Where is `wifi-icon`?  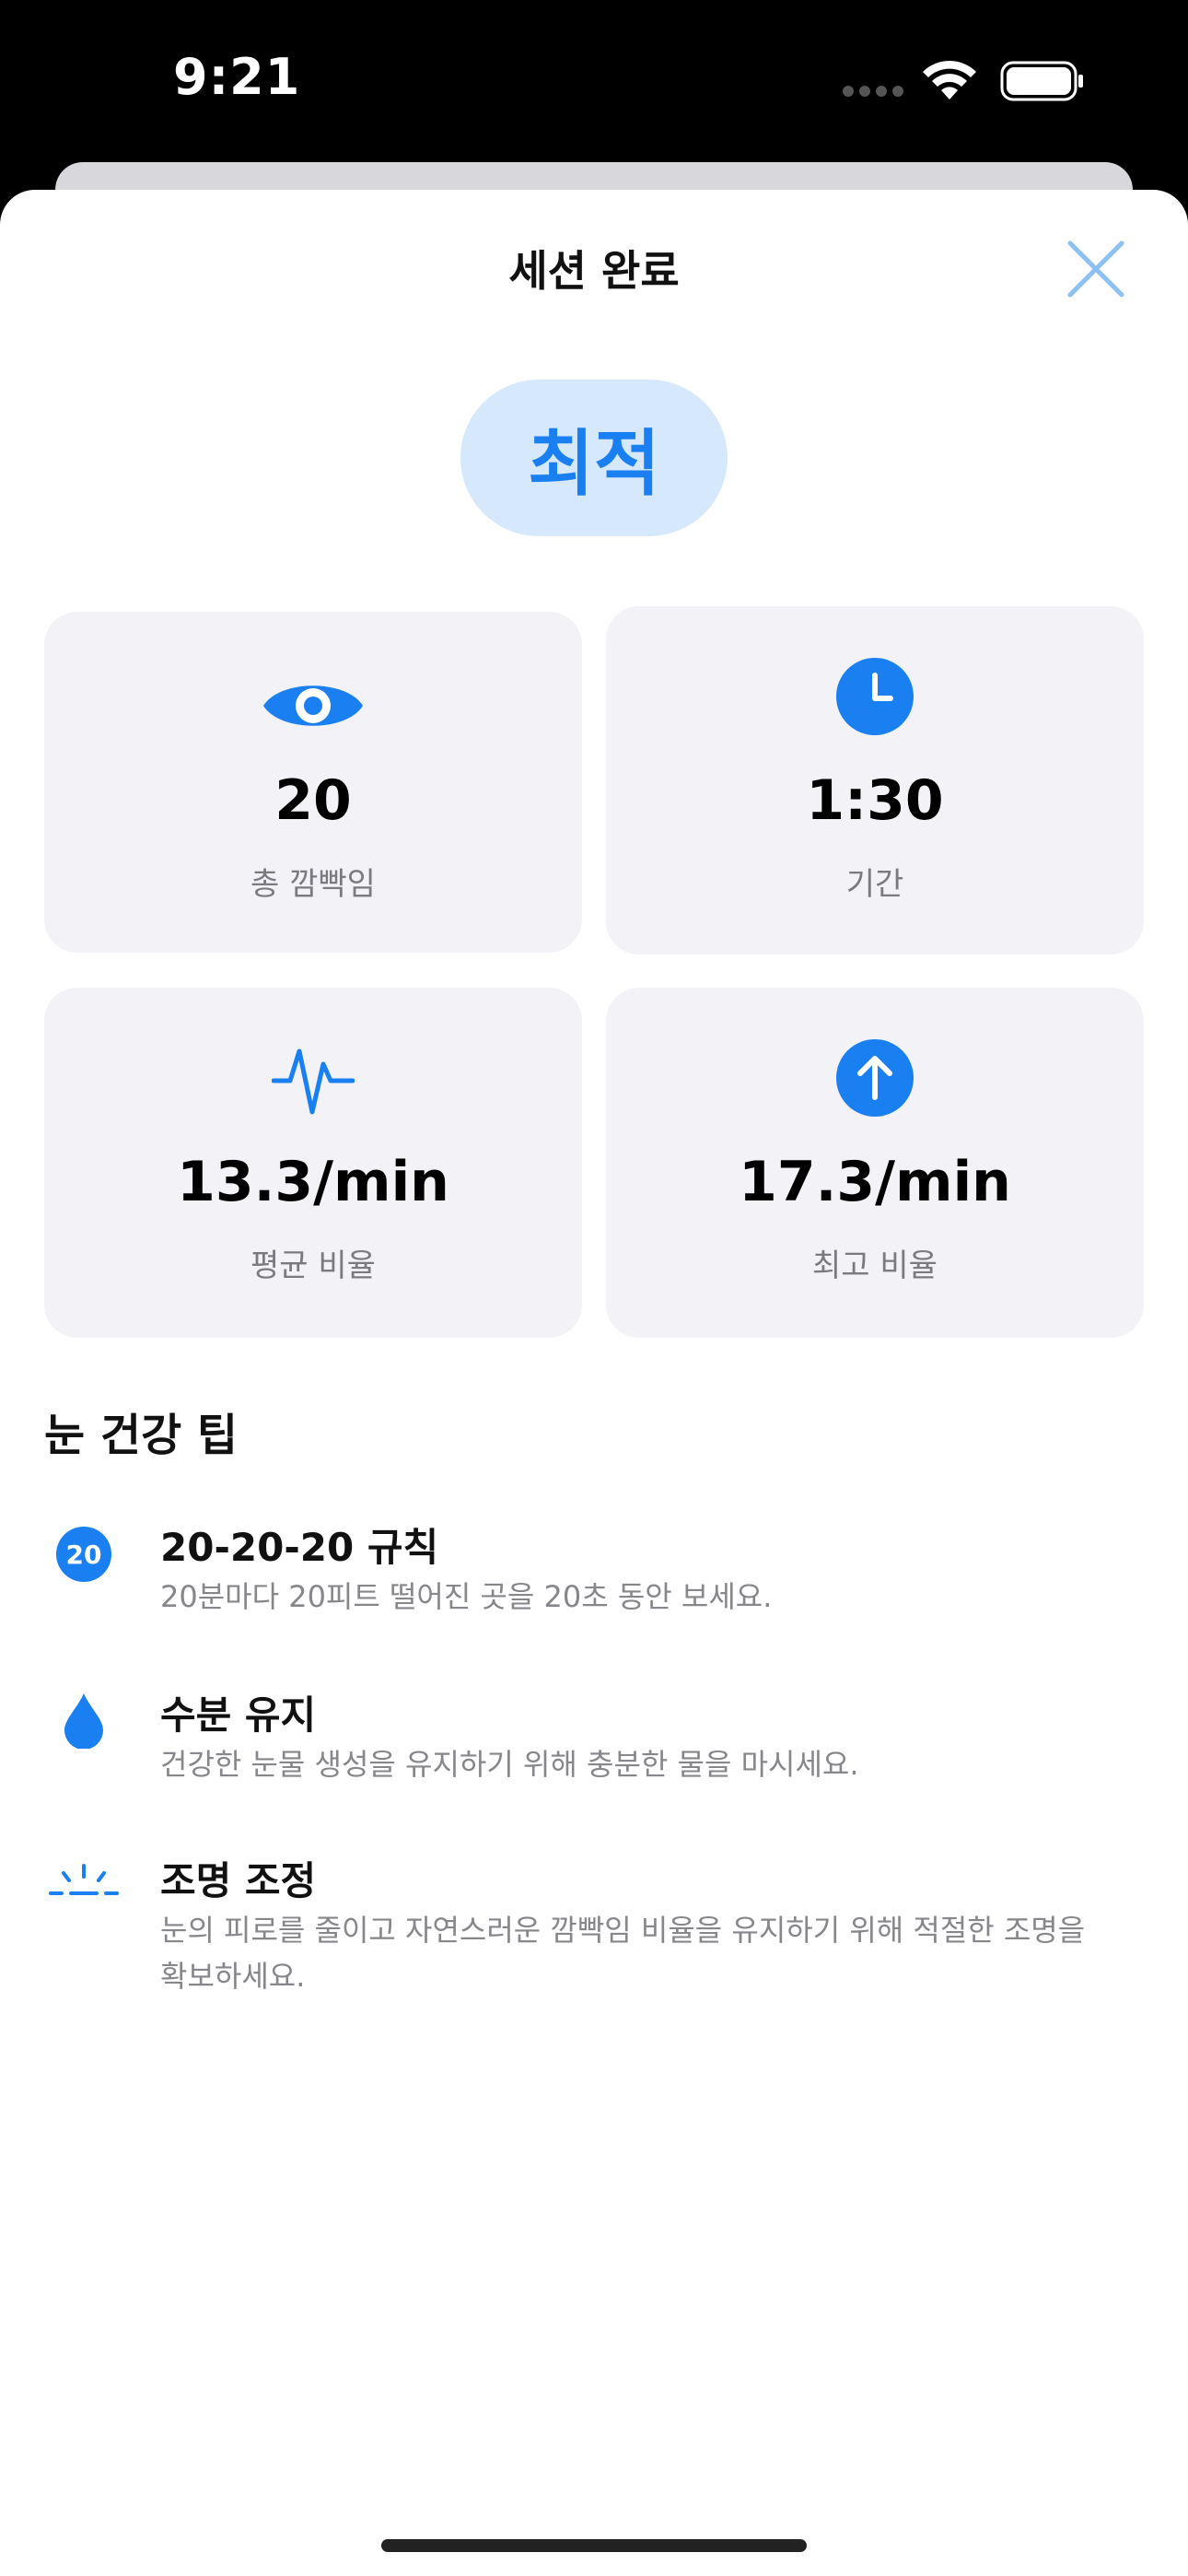
wifi-icon is located at coordinates (949, 80).